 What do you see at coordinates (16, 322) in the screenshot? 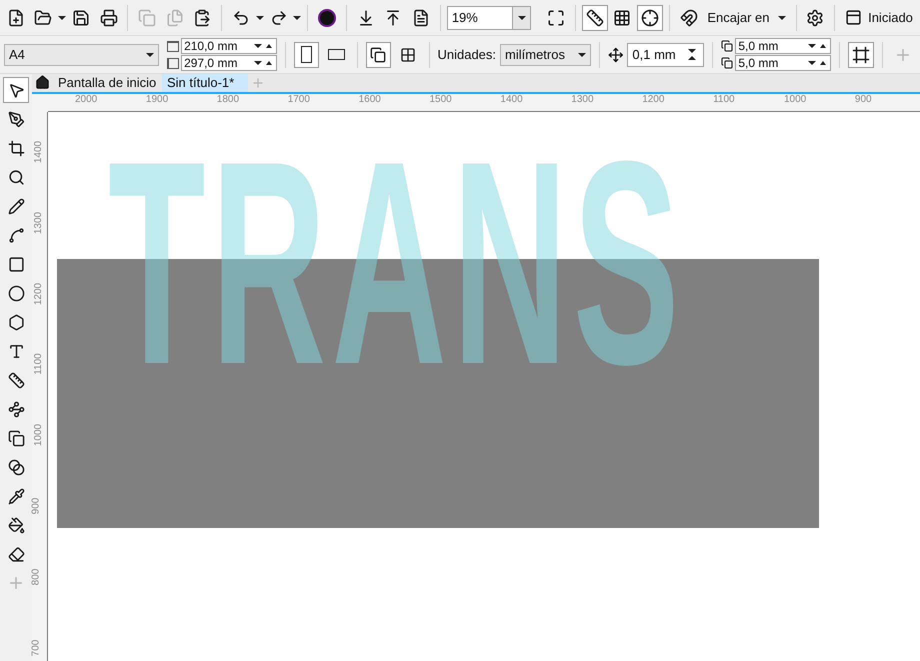
I see `hexagon-icon` at bounding box center [16, 322].